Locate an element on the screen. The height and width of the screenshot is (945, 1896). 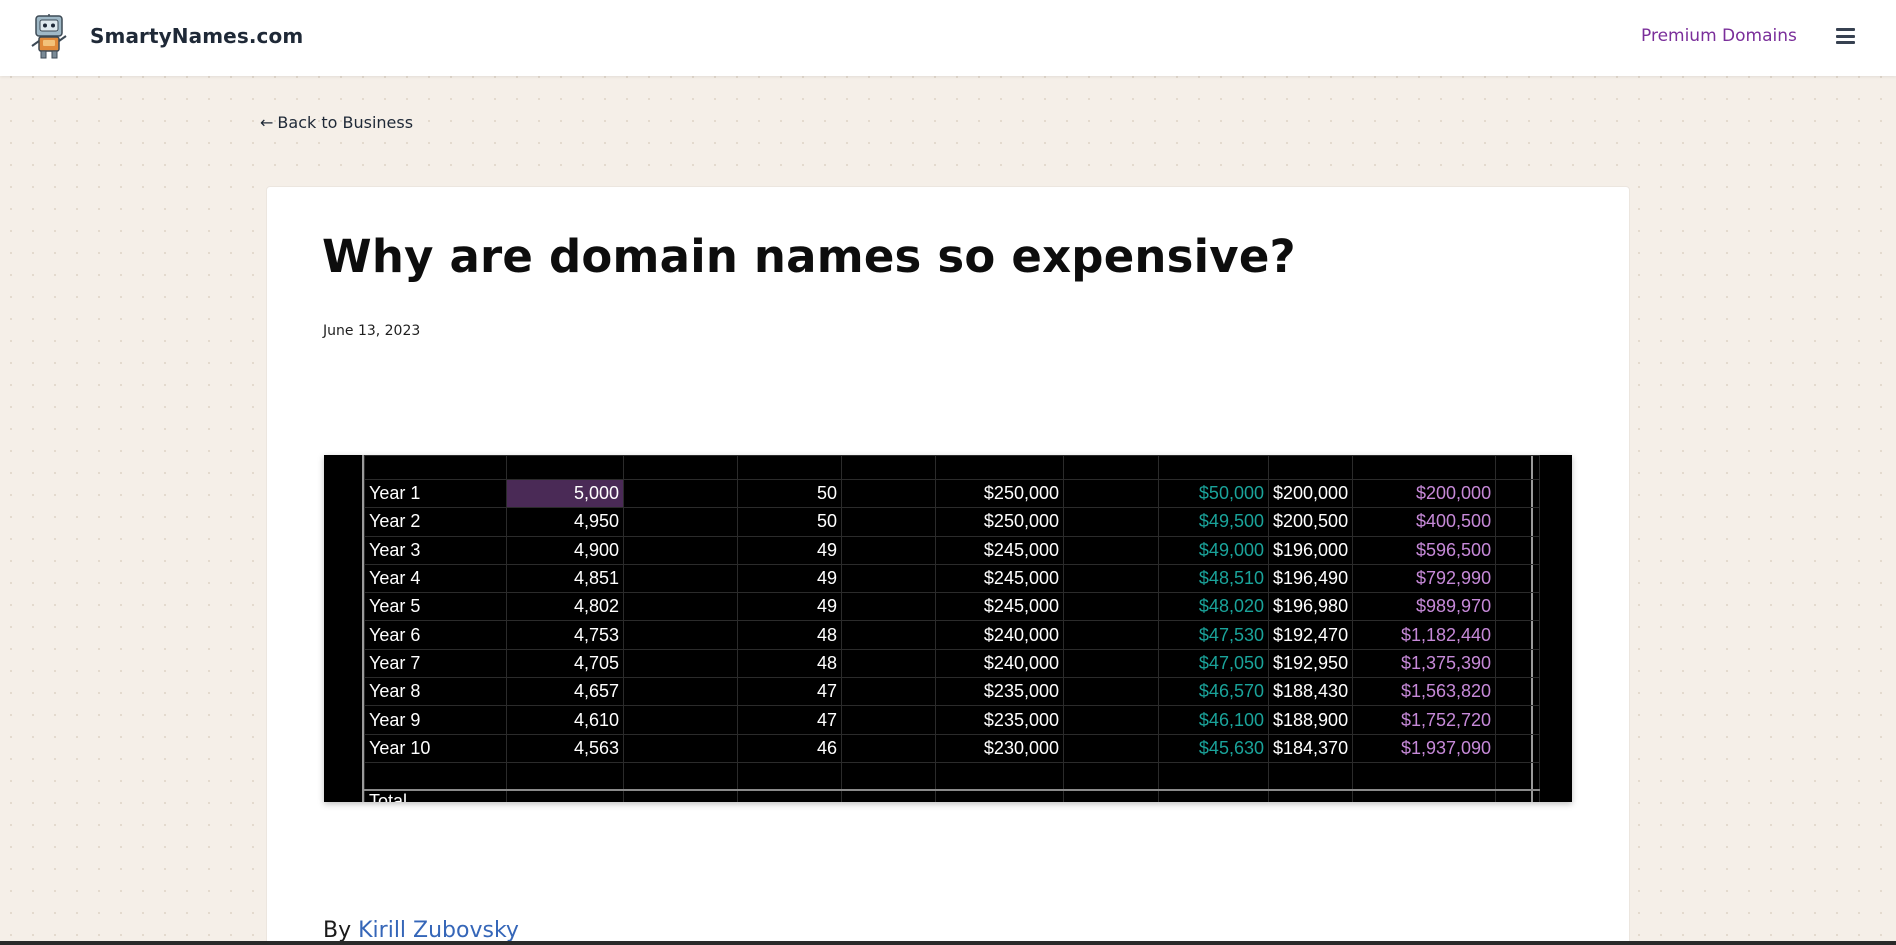
row-label: Year 3 is located at coordinates (435, 550).